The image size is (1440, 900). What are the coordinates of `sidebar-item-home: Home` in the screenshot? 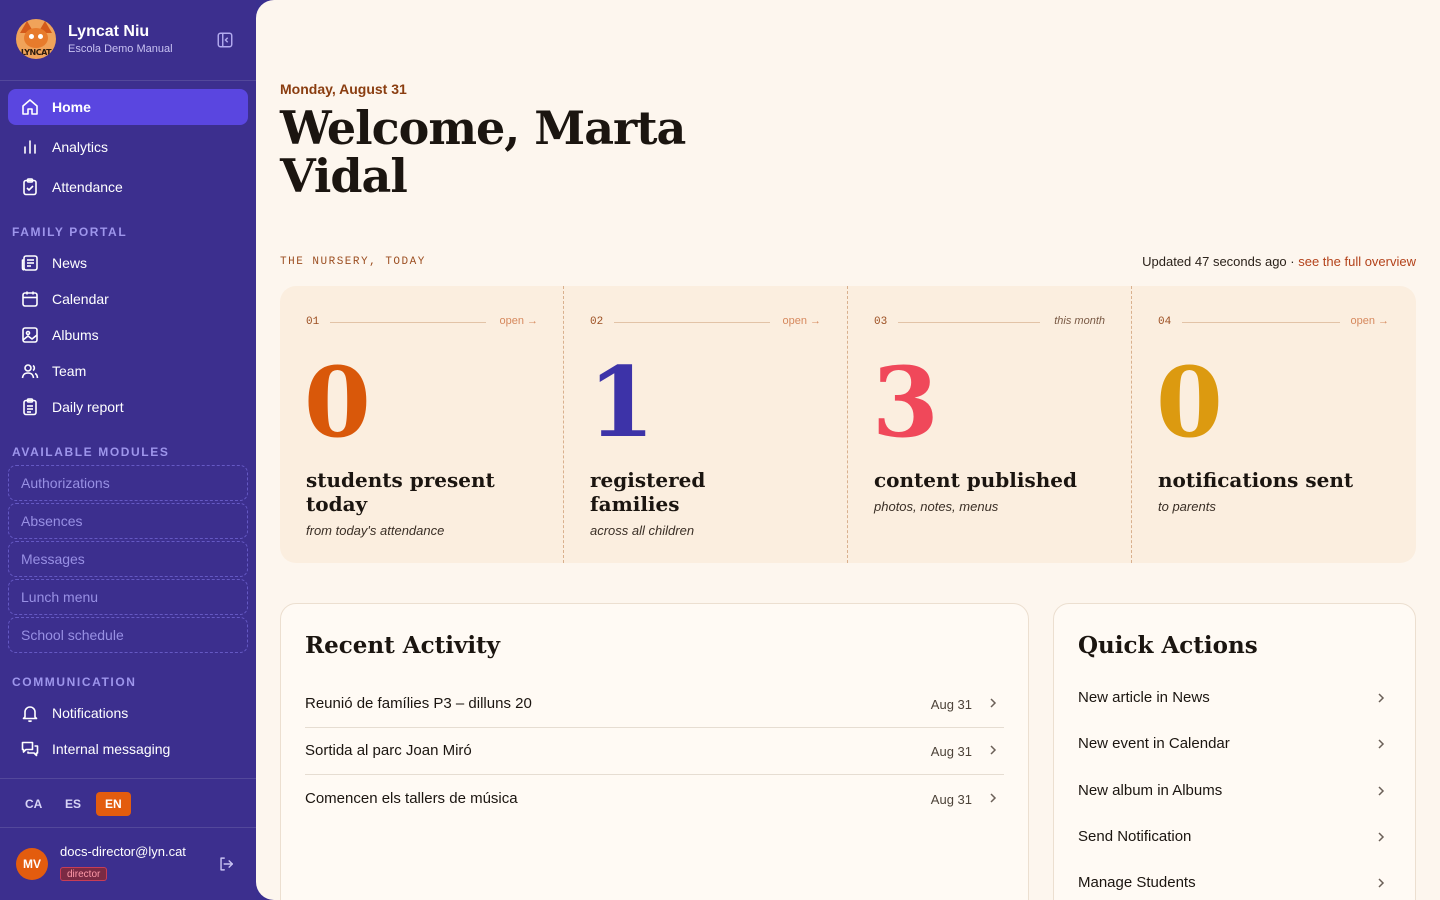 It's located at (128, 107).